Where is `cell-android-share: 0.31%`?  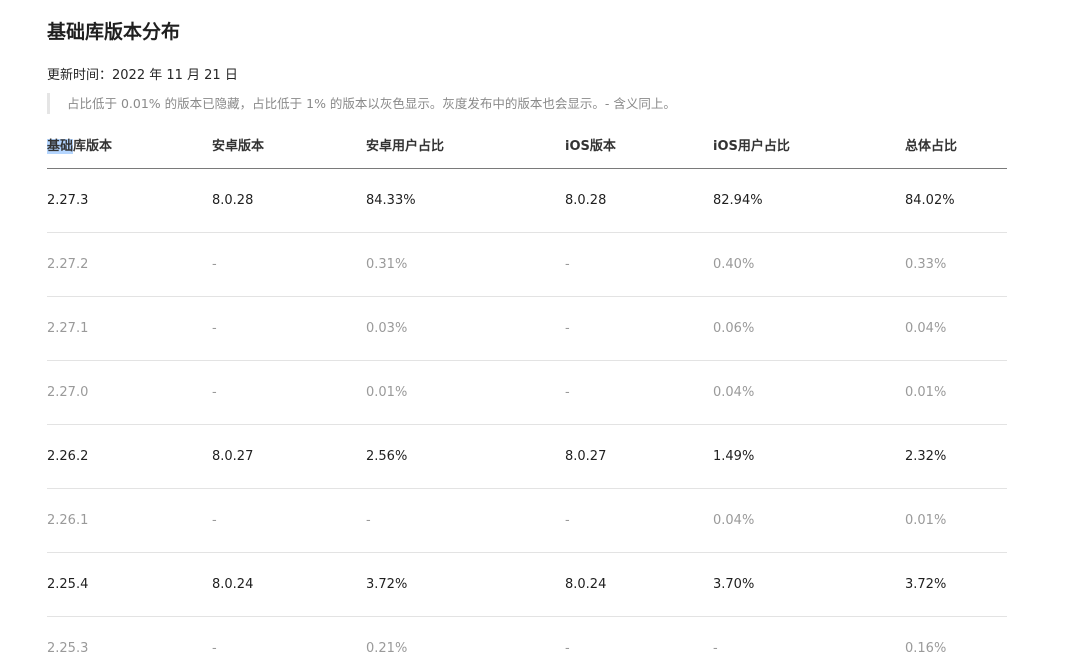
cell-android-share: 0.31% is located at coordinates (387, 264).